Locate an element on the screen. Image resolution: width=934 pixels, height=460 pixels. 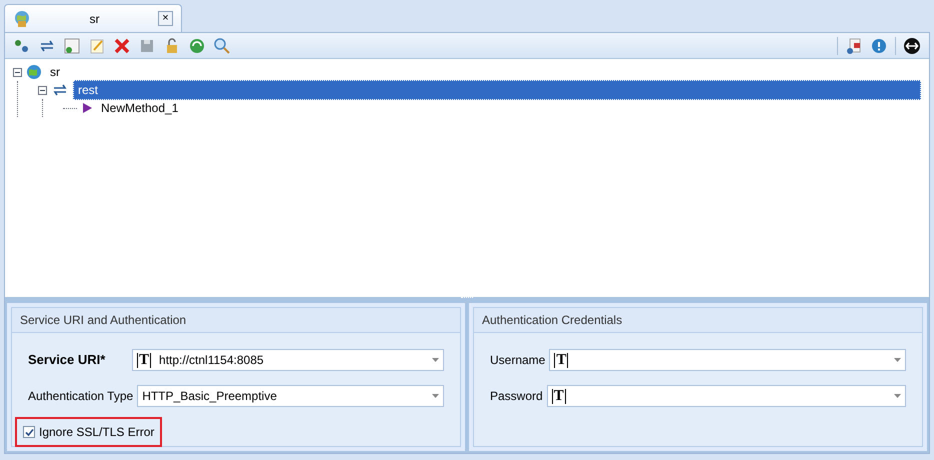
triangle-icon is located at coordinates (87, 108).